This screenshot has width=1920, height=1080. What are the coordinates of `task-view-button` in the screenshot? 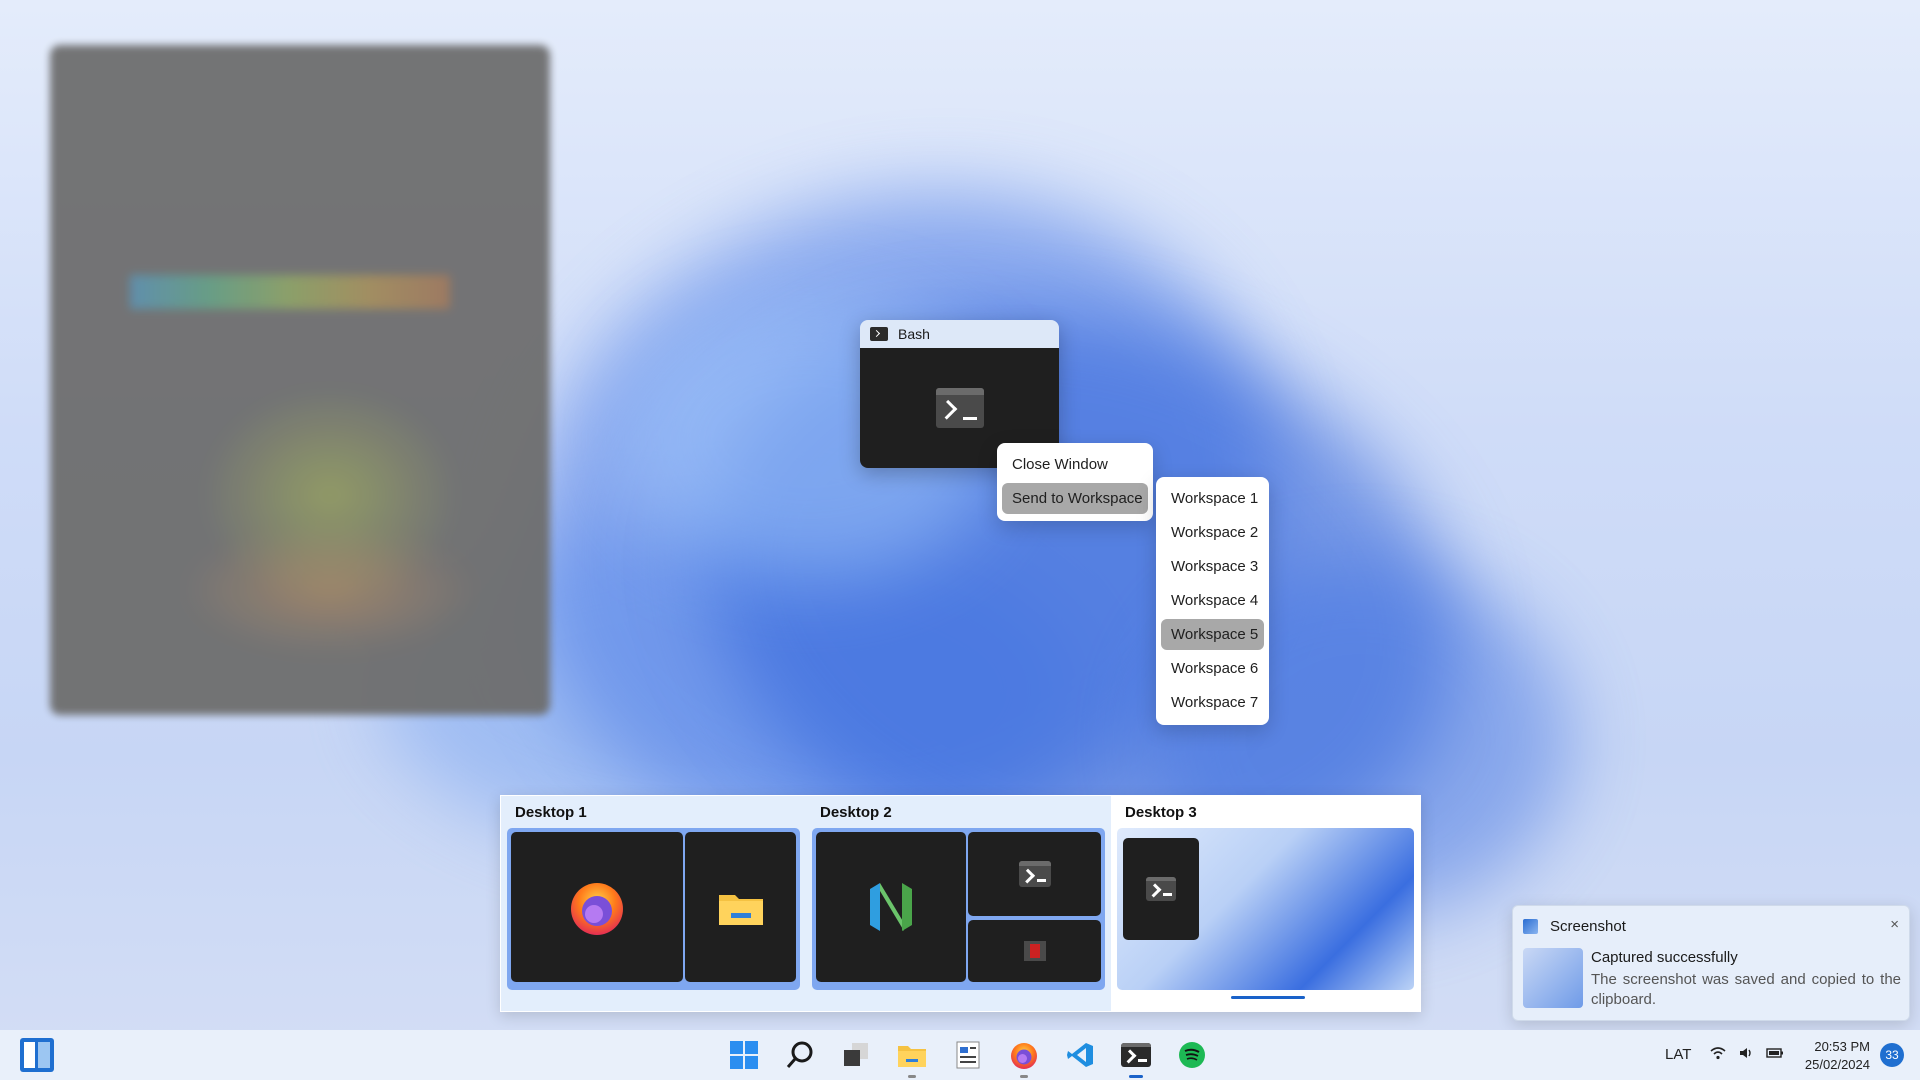 It's located at (856, 1055).